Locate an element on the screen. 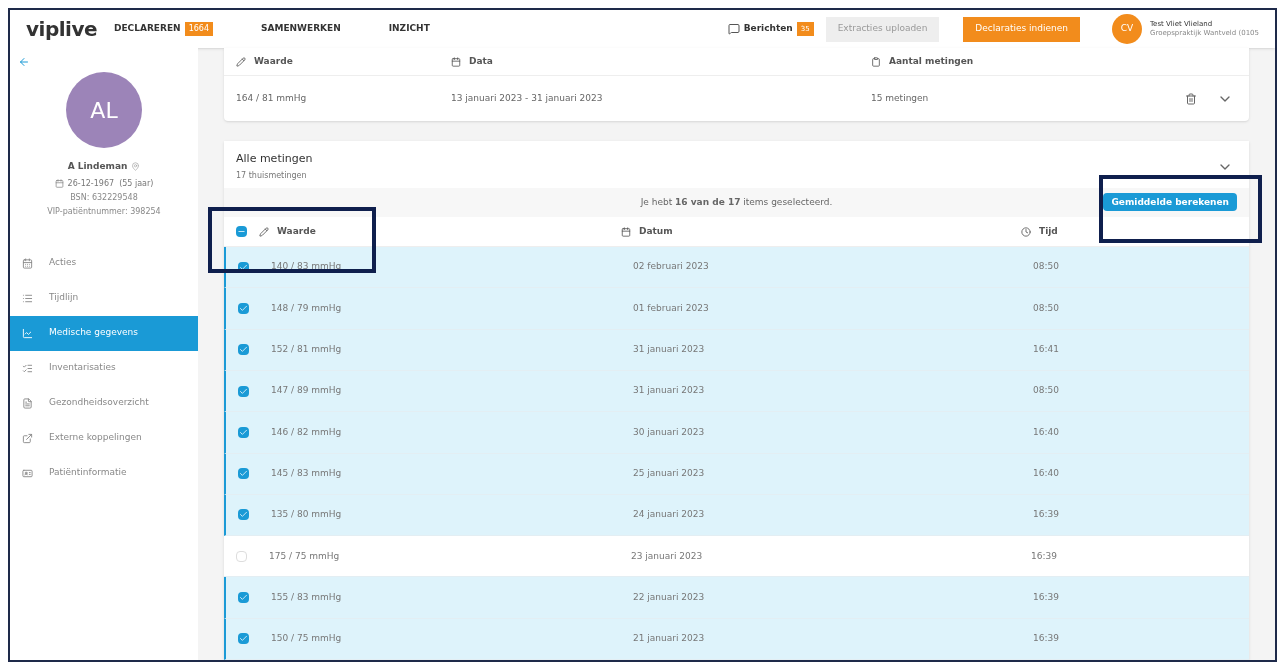  messages-link: Berichten is located at coordinates (768, 29).